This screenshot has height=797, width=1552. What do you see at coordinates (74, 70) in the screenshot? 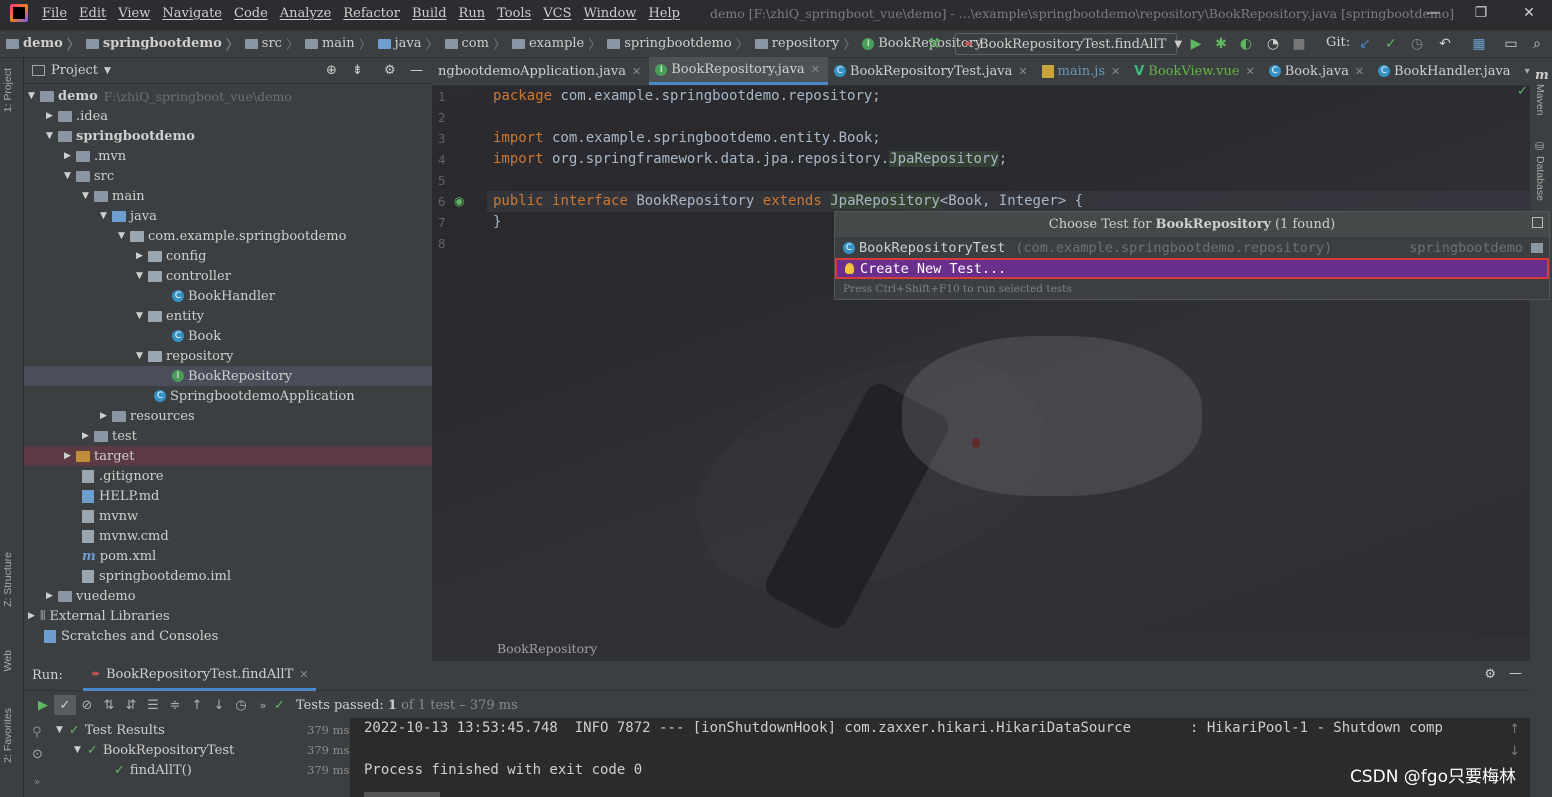
I see `project-view-select: Project` at bounding box center [74, 70].